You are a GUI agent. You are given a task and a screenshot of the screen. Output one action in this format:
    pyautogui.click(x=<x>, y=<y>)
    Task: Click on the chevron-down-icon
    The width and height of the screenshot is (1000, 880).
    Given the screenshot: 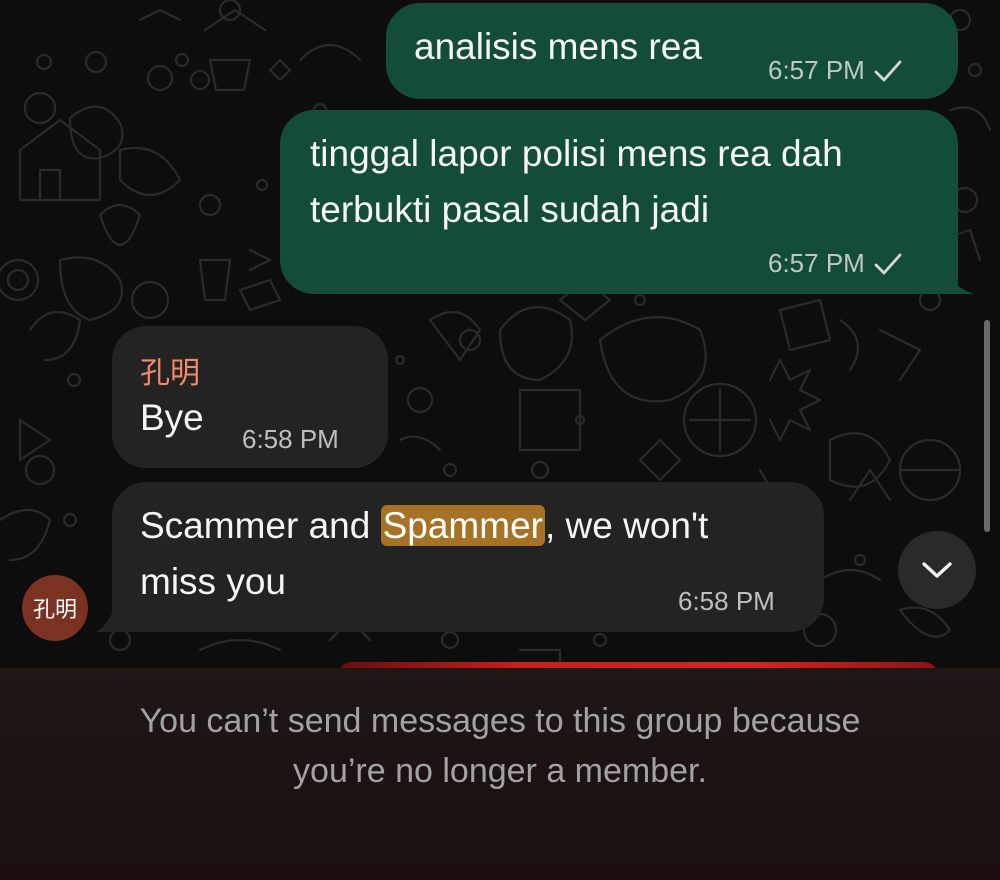 What is the action you would take?
    pyautogui.click(x=937, y=570)
    